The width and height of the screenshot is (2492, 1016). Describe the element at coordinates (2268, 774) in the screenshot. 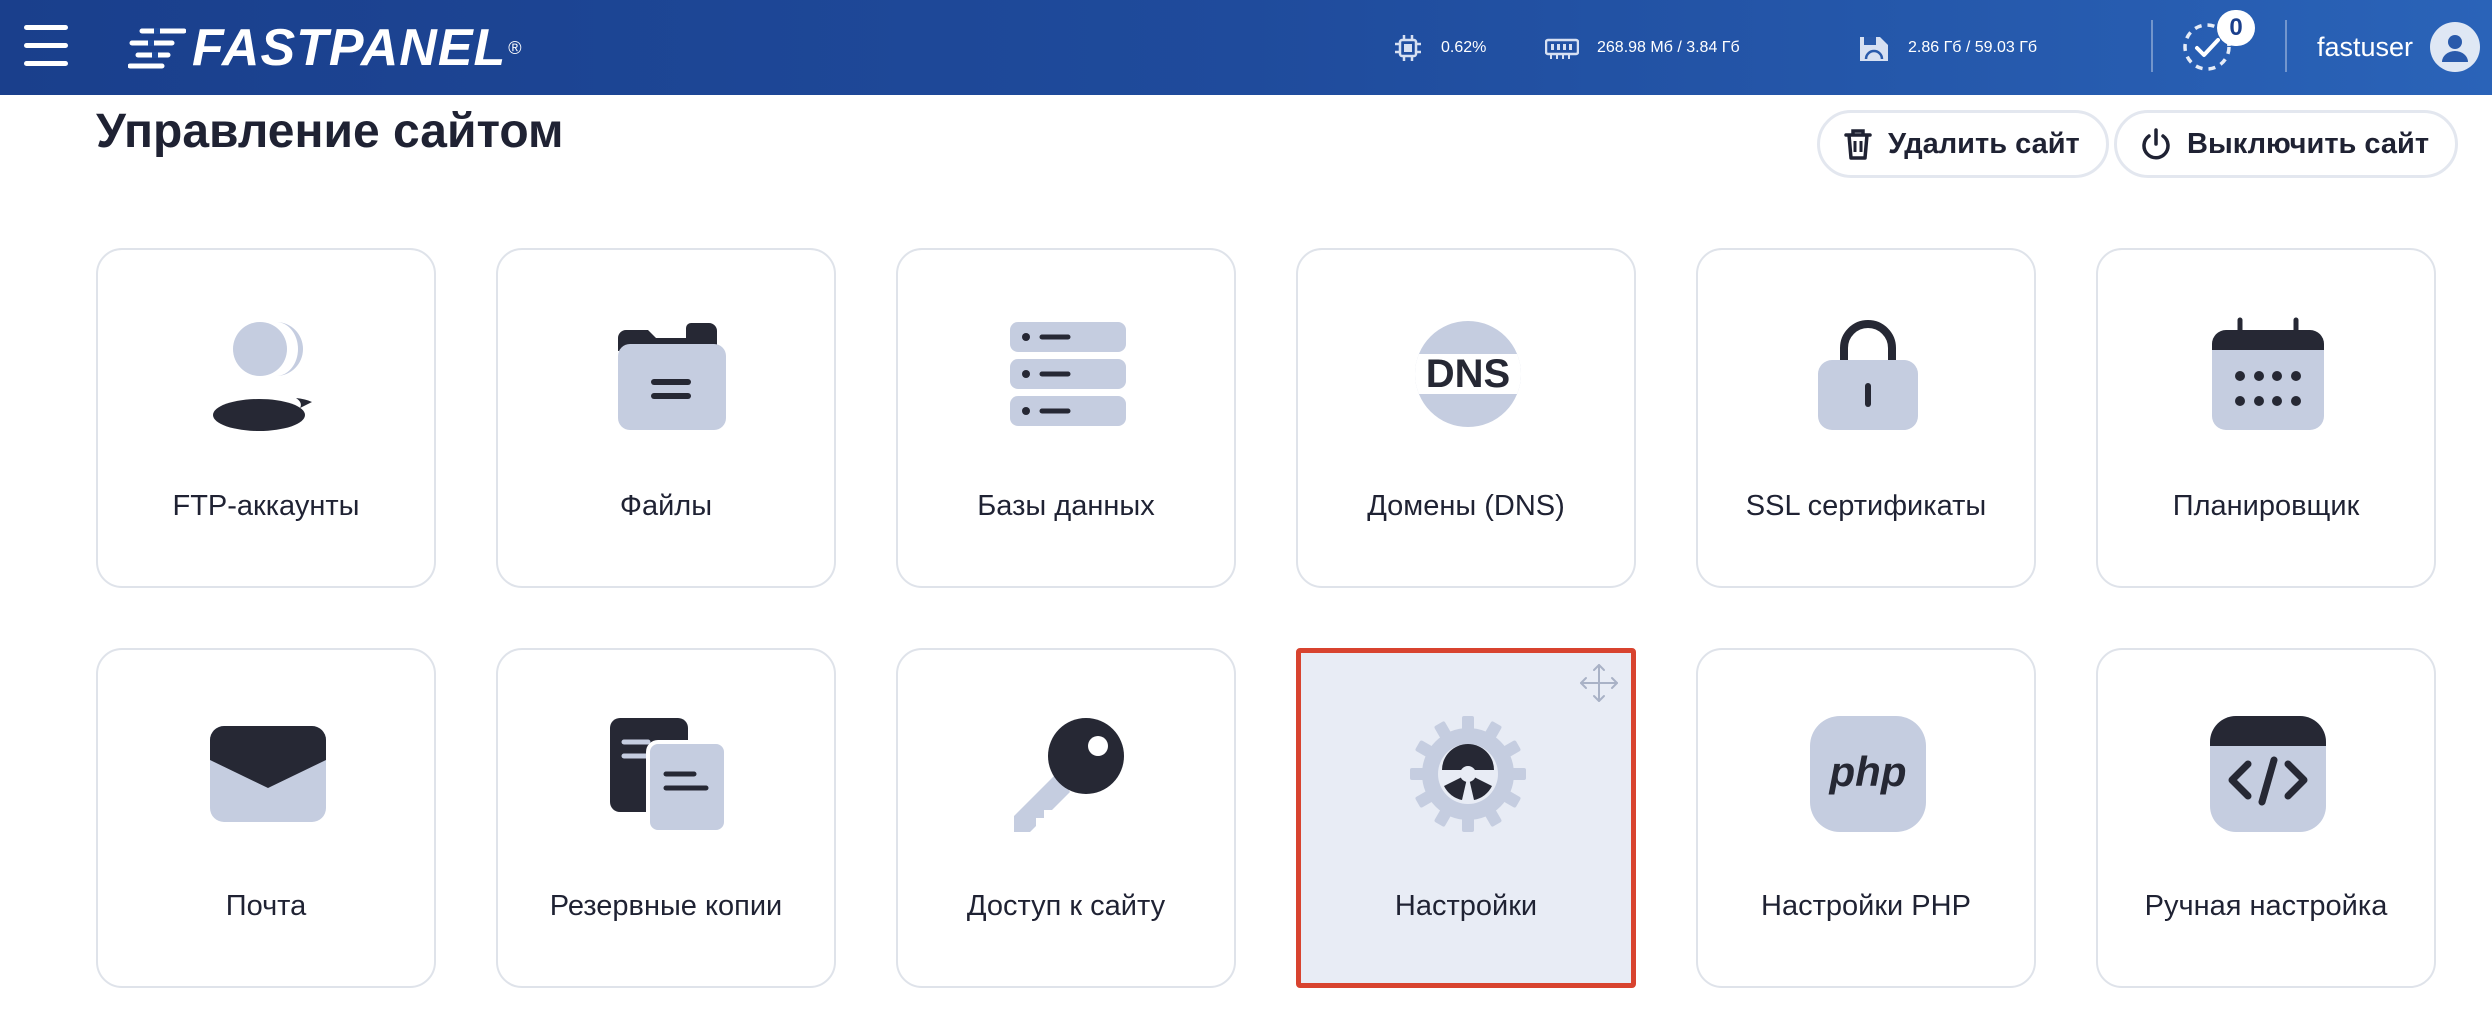

I see `code-icon` at that location.